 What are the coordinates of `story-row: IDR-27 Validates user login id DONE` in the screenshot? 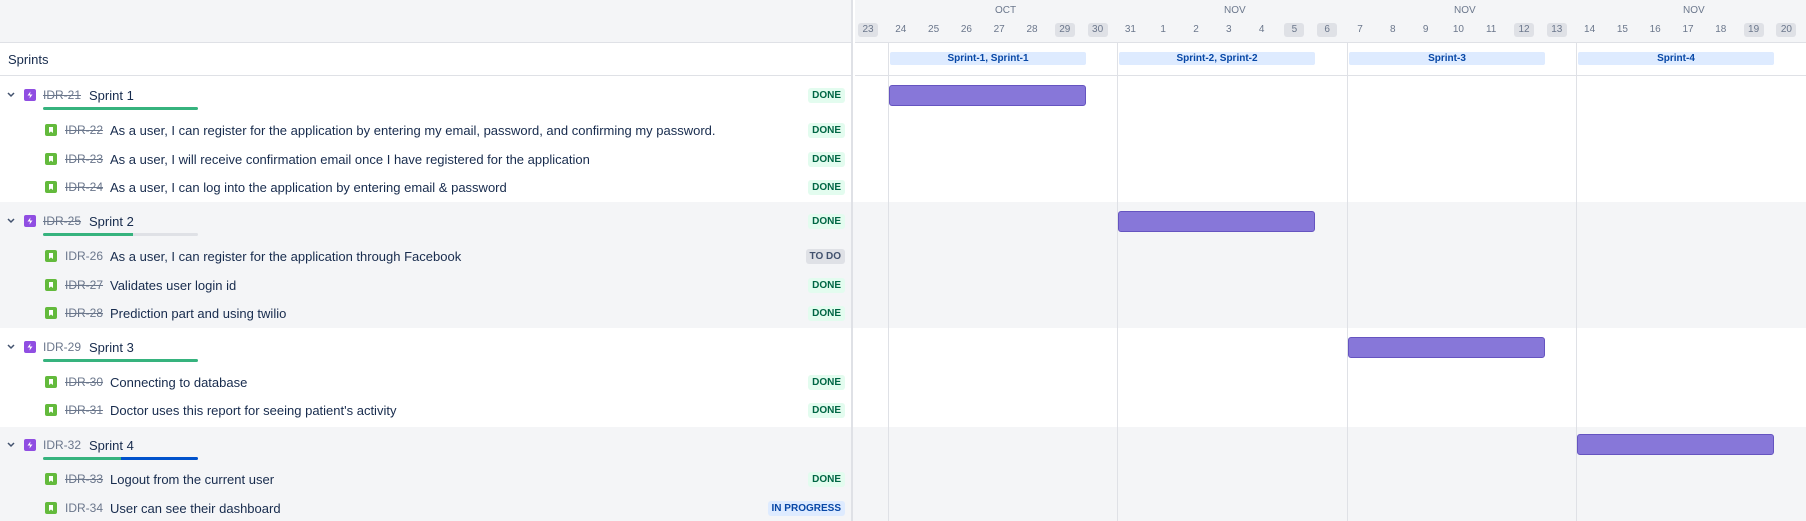 It's located at (426, 285).